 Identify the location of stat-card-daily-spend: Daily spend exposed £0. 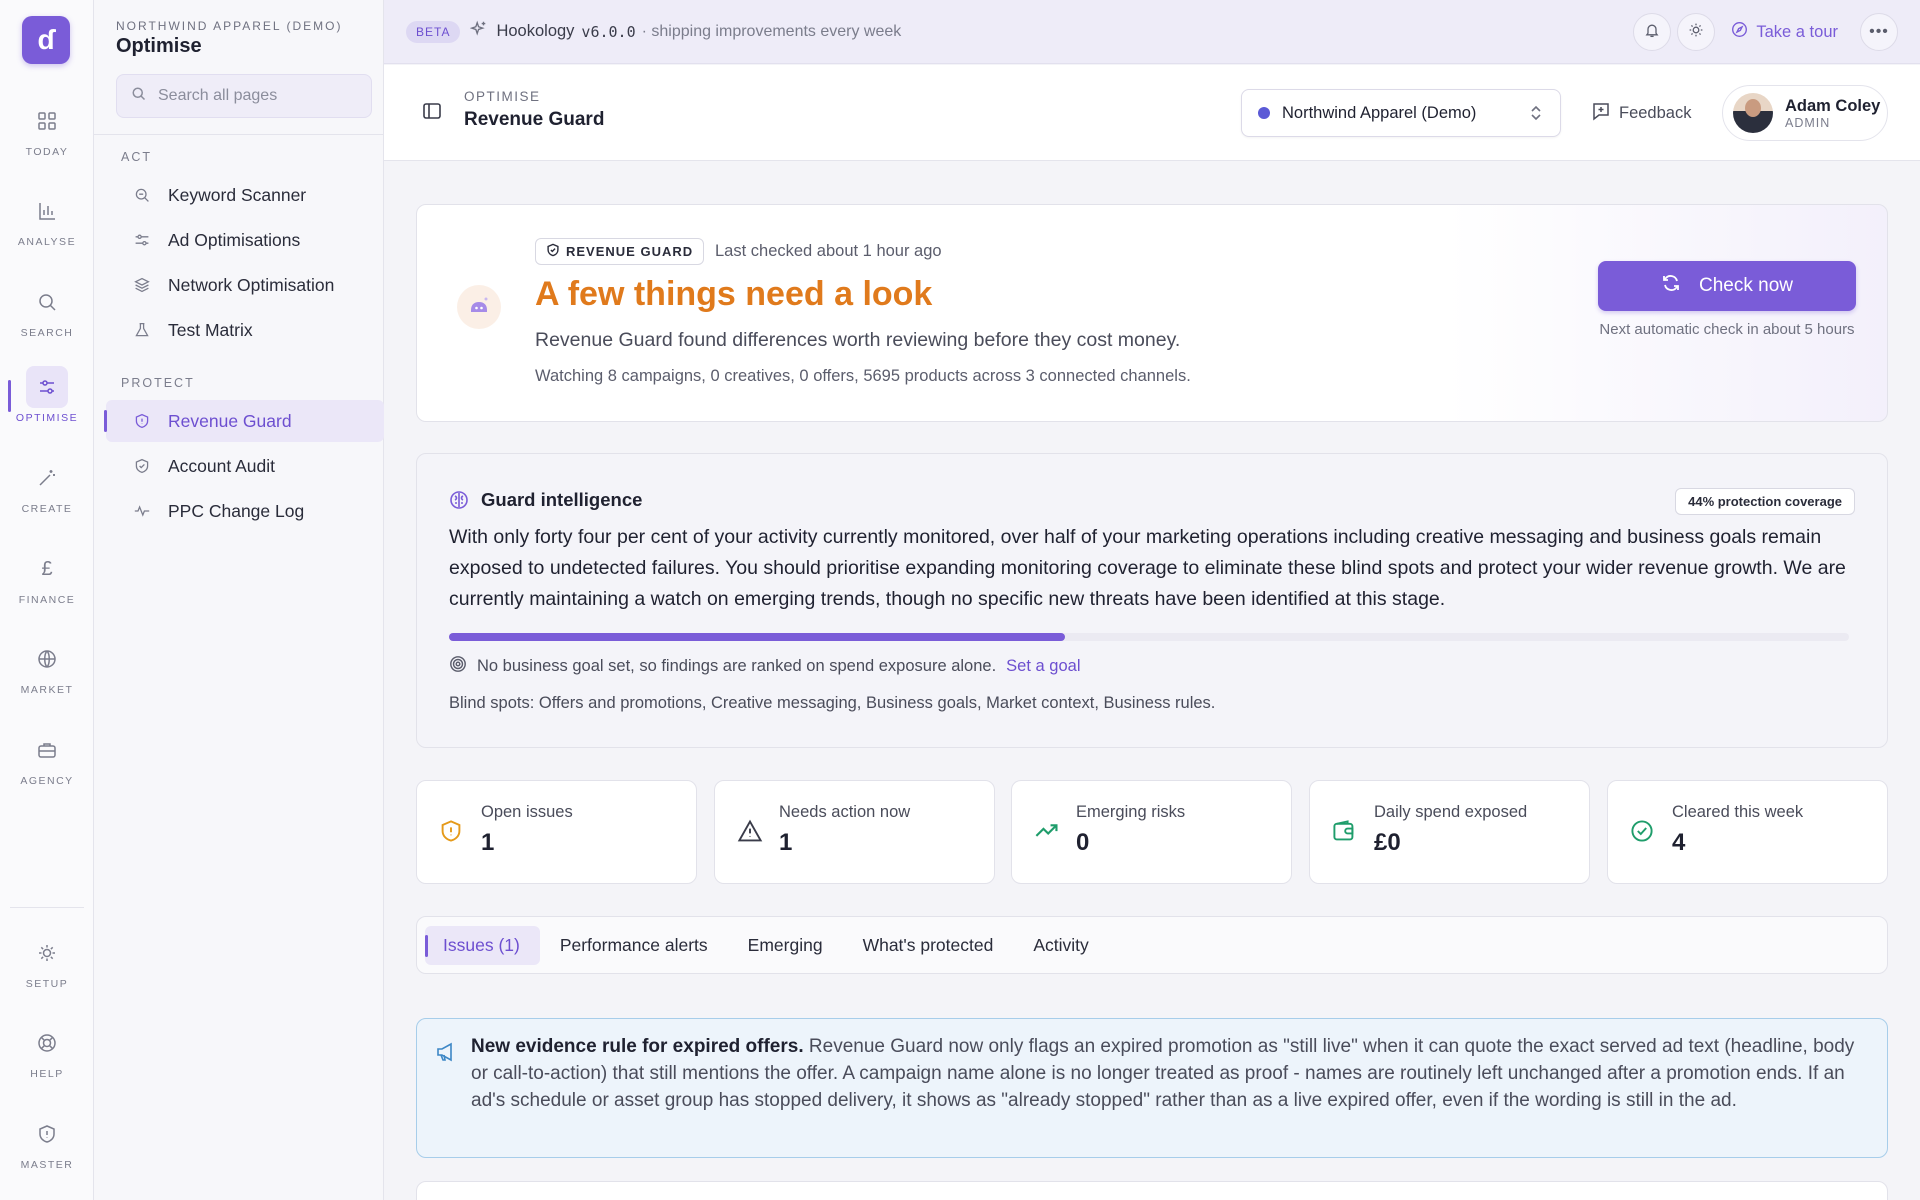
(1449, 832).